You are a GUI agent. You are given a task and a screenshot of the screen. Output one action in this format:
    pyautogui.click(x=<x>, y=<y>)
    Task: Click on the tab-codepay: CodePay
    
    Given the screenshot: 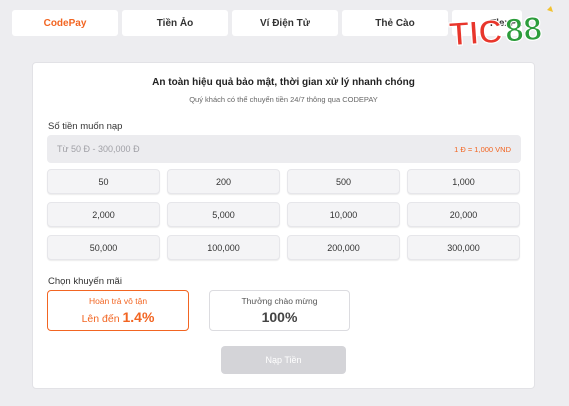 What is the action you would take?
    pyautogui.click(x=65, y=23)
    